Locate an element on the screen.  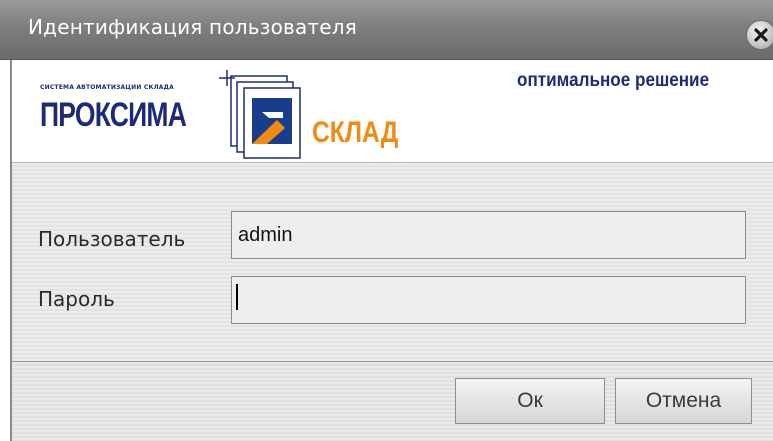
logo-caption: СИСТЕМА АВТОМАТИЗАЦИИ СКЛАДА is located at coordinates (107, 87).